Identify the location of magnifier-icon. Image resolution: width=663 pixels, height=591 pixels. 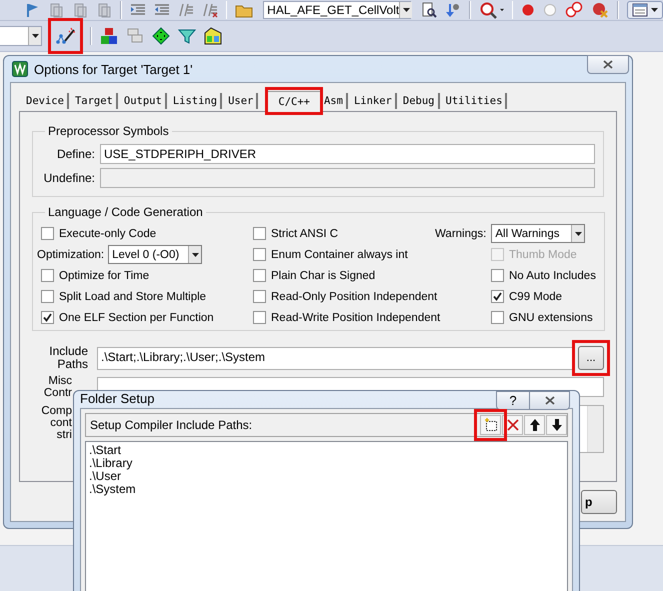
(487, 10).